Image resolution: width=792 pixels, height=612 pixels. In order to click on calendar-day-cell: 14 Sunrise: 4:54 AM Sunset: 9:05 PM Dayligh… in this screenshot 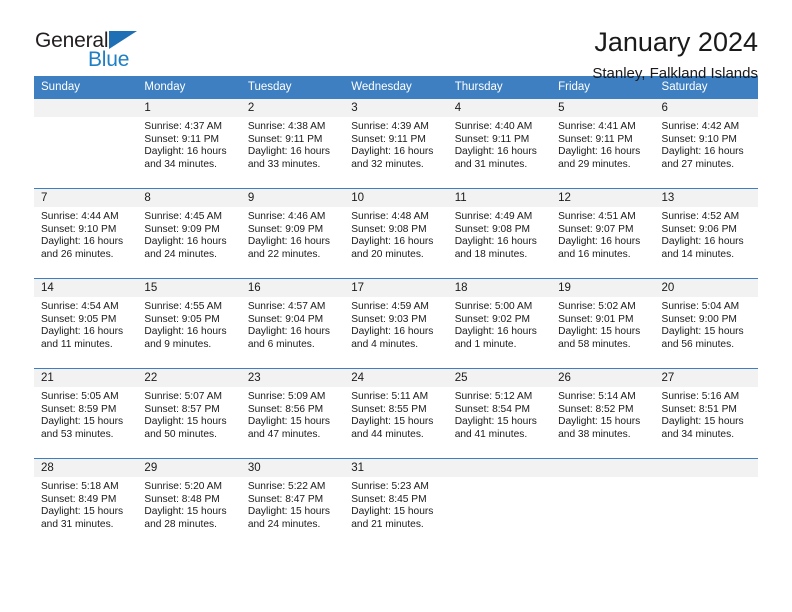, I will do `click(86, 323)`.